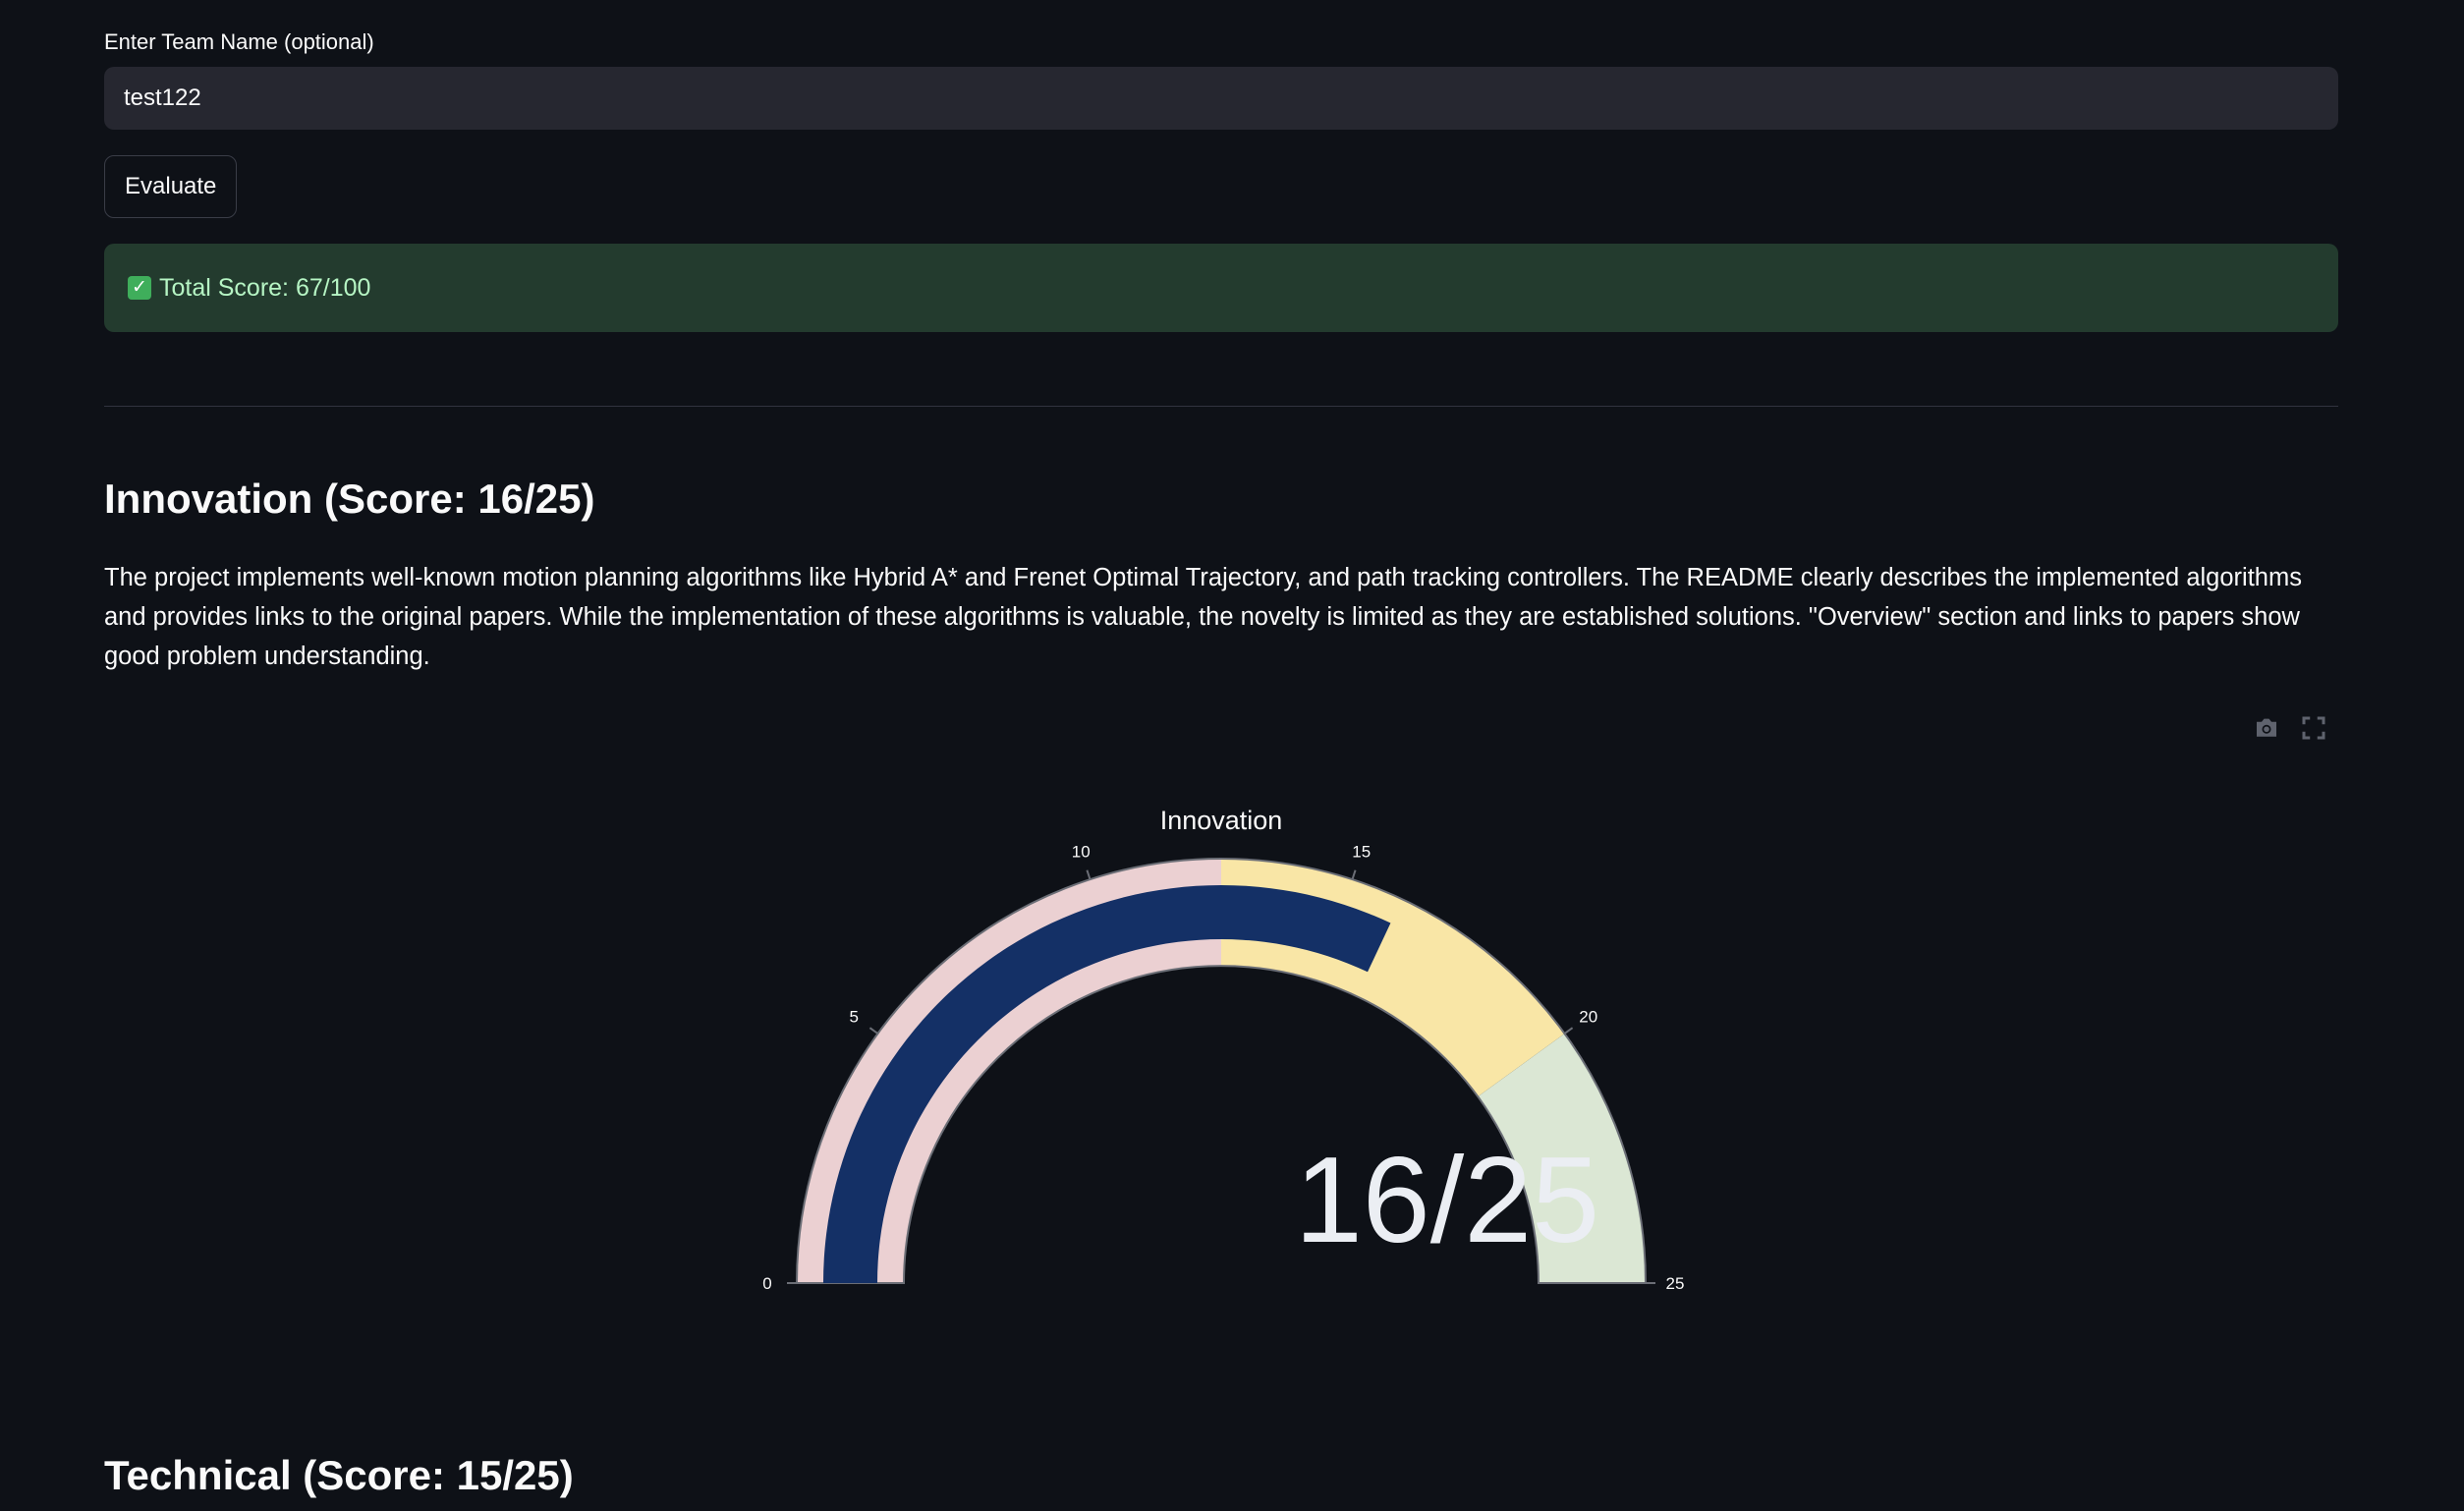 The height and width of the screenshot is (1511, 2464). What do you see at coordinates (1588, 1016) in the screenshot?
I see `gauge-tick-label: 20` at bounding box center [1588, 1016].